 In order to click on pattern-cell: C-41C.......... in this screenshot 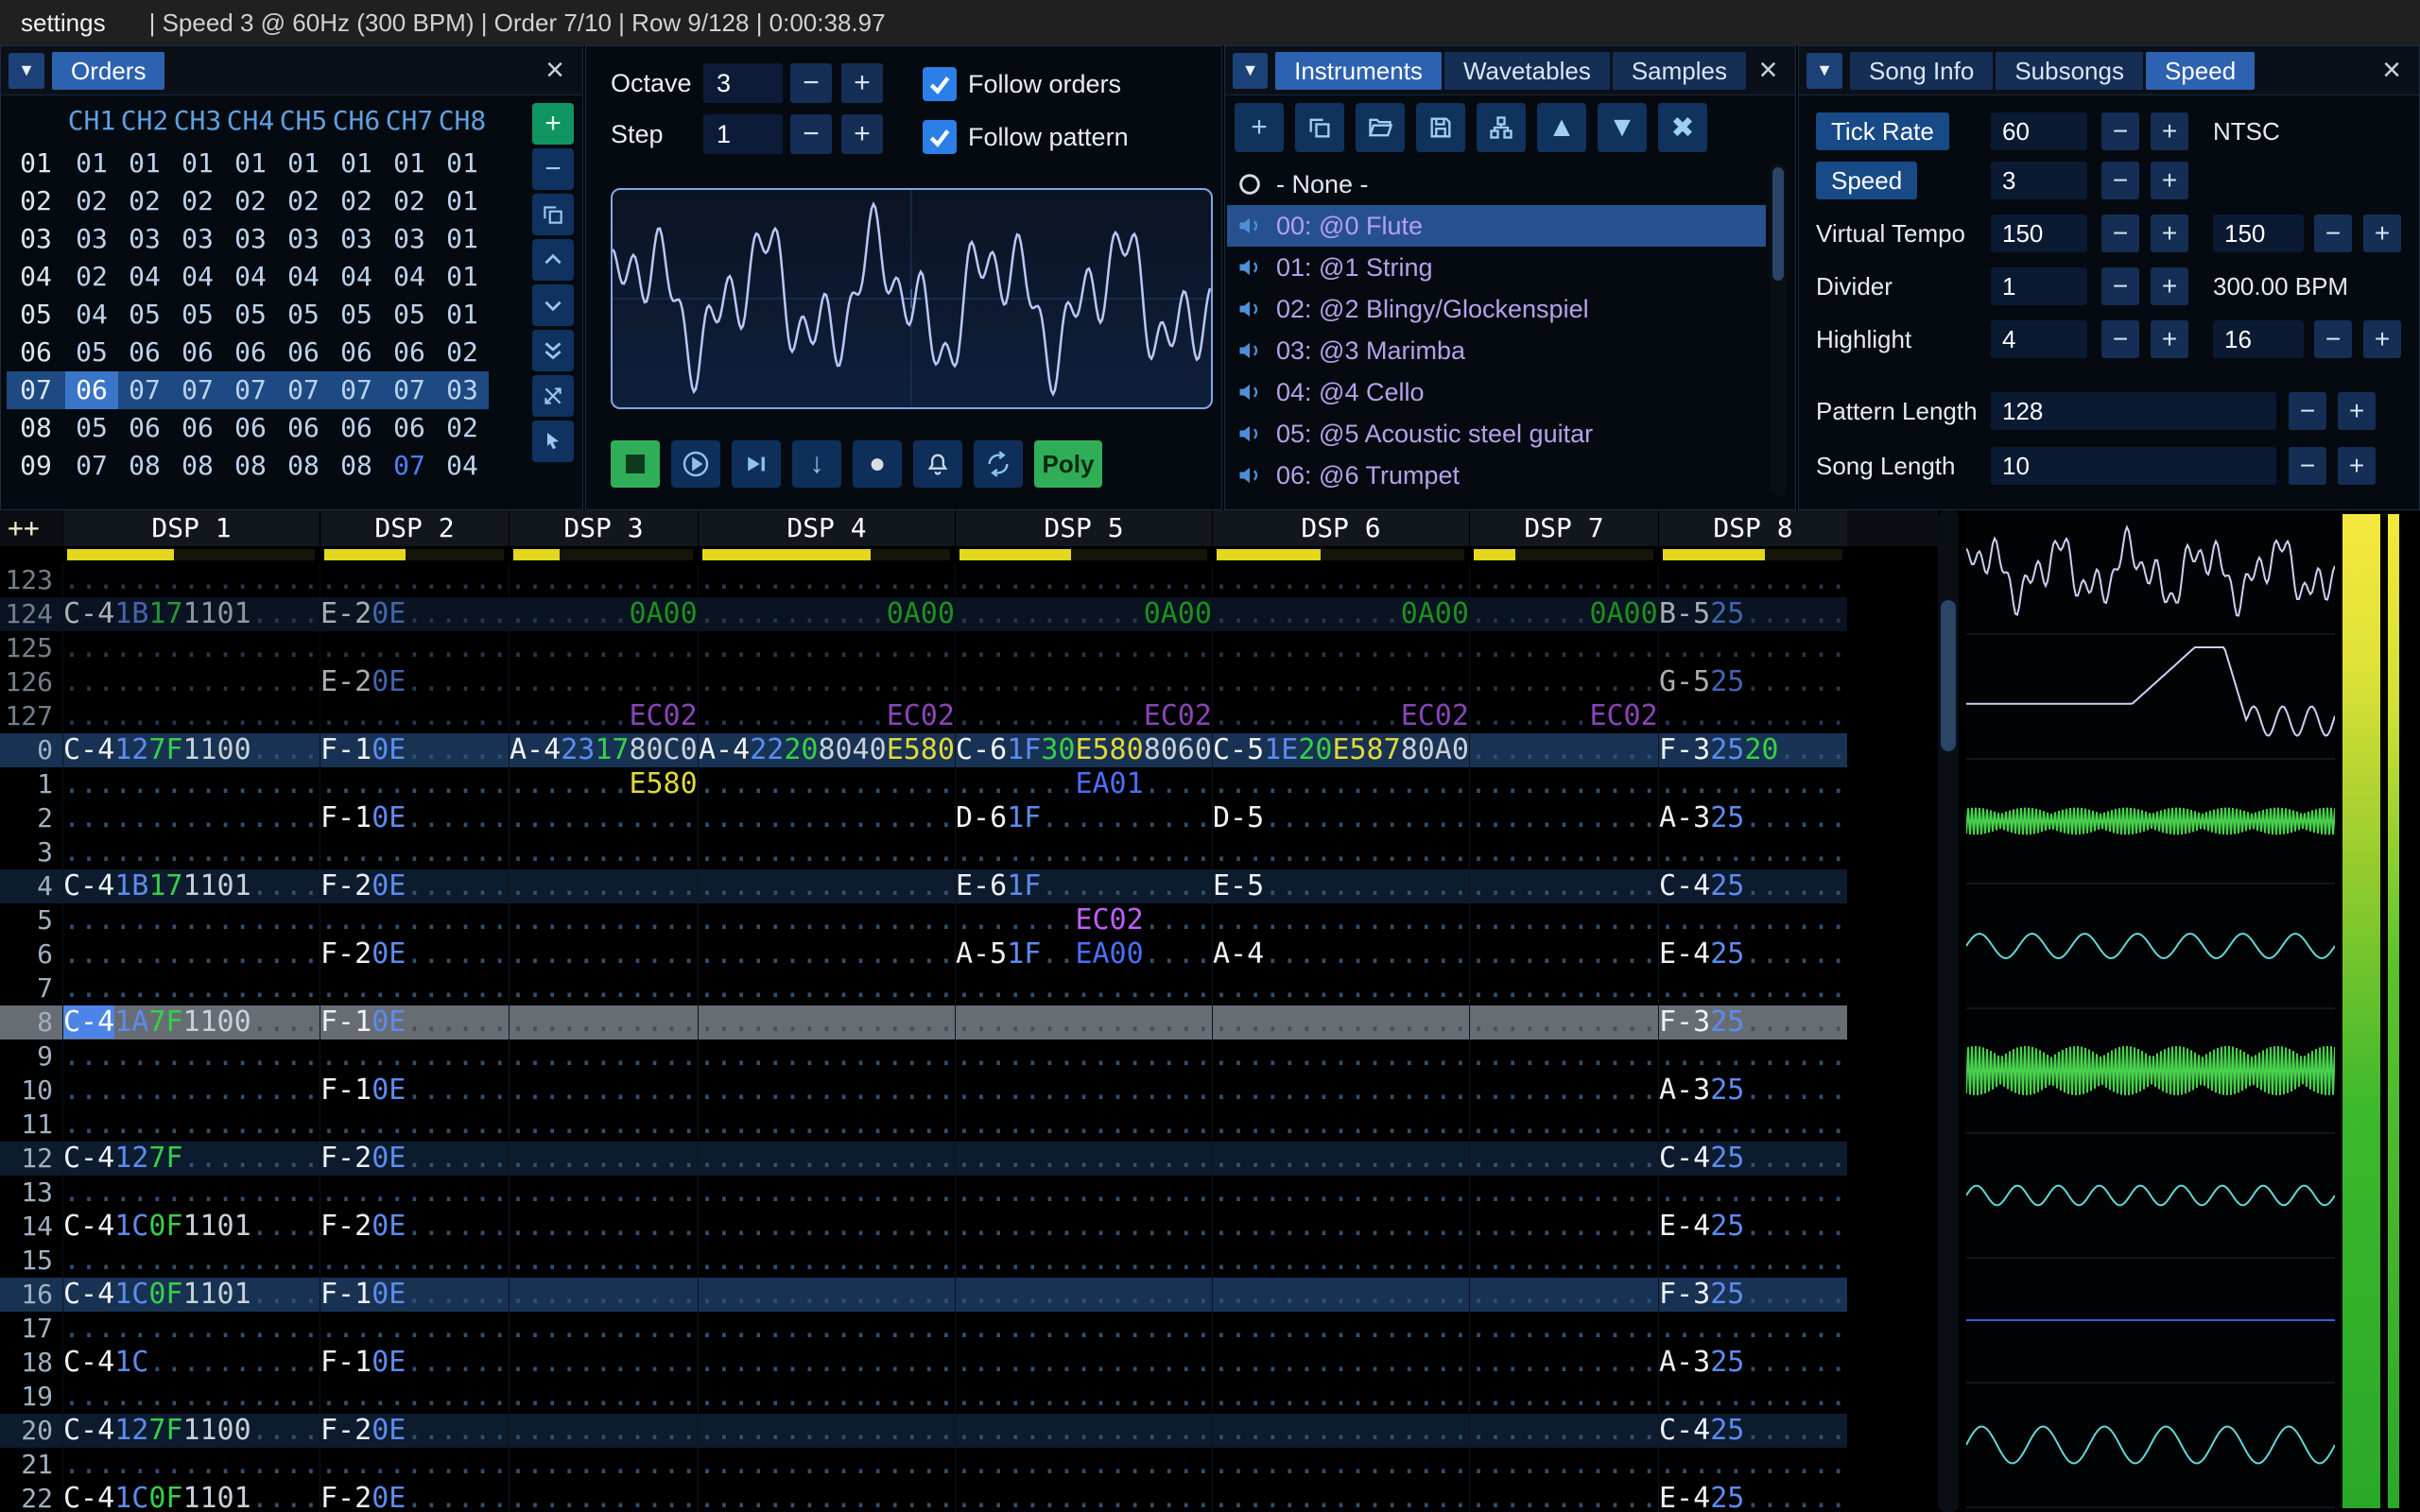, I will do `click(191, 1363)`.